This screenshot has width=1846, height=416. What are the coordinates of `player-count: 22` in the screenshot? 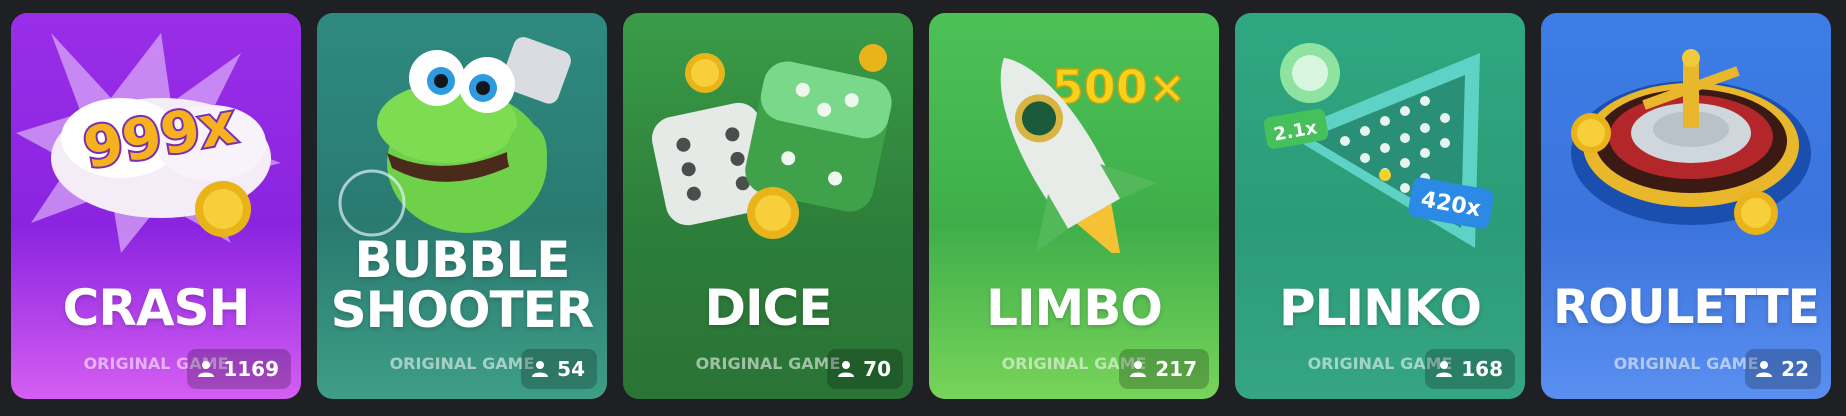 It's located at (1795, 369).